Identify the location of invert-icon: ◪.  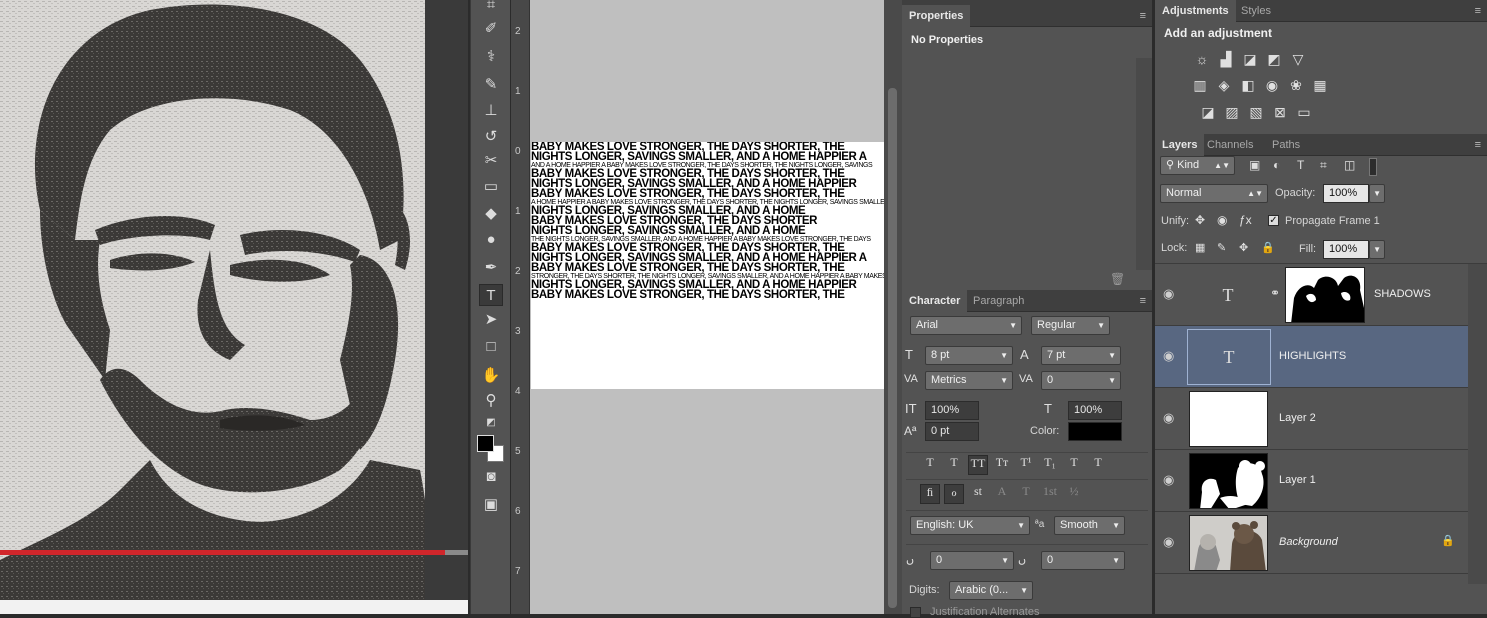
(1208, 112).